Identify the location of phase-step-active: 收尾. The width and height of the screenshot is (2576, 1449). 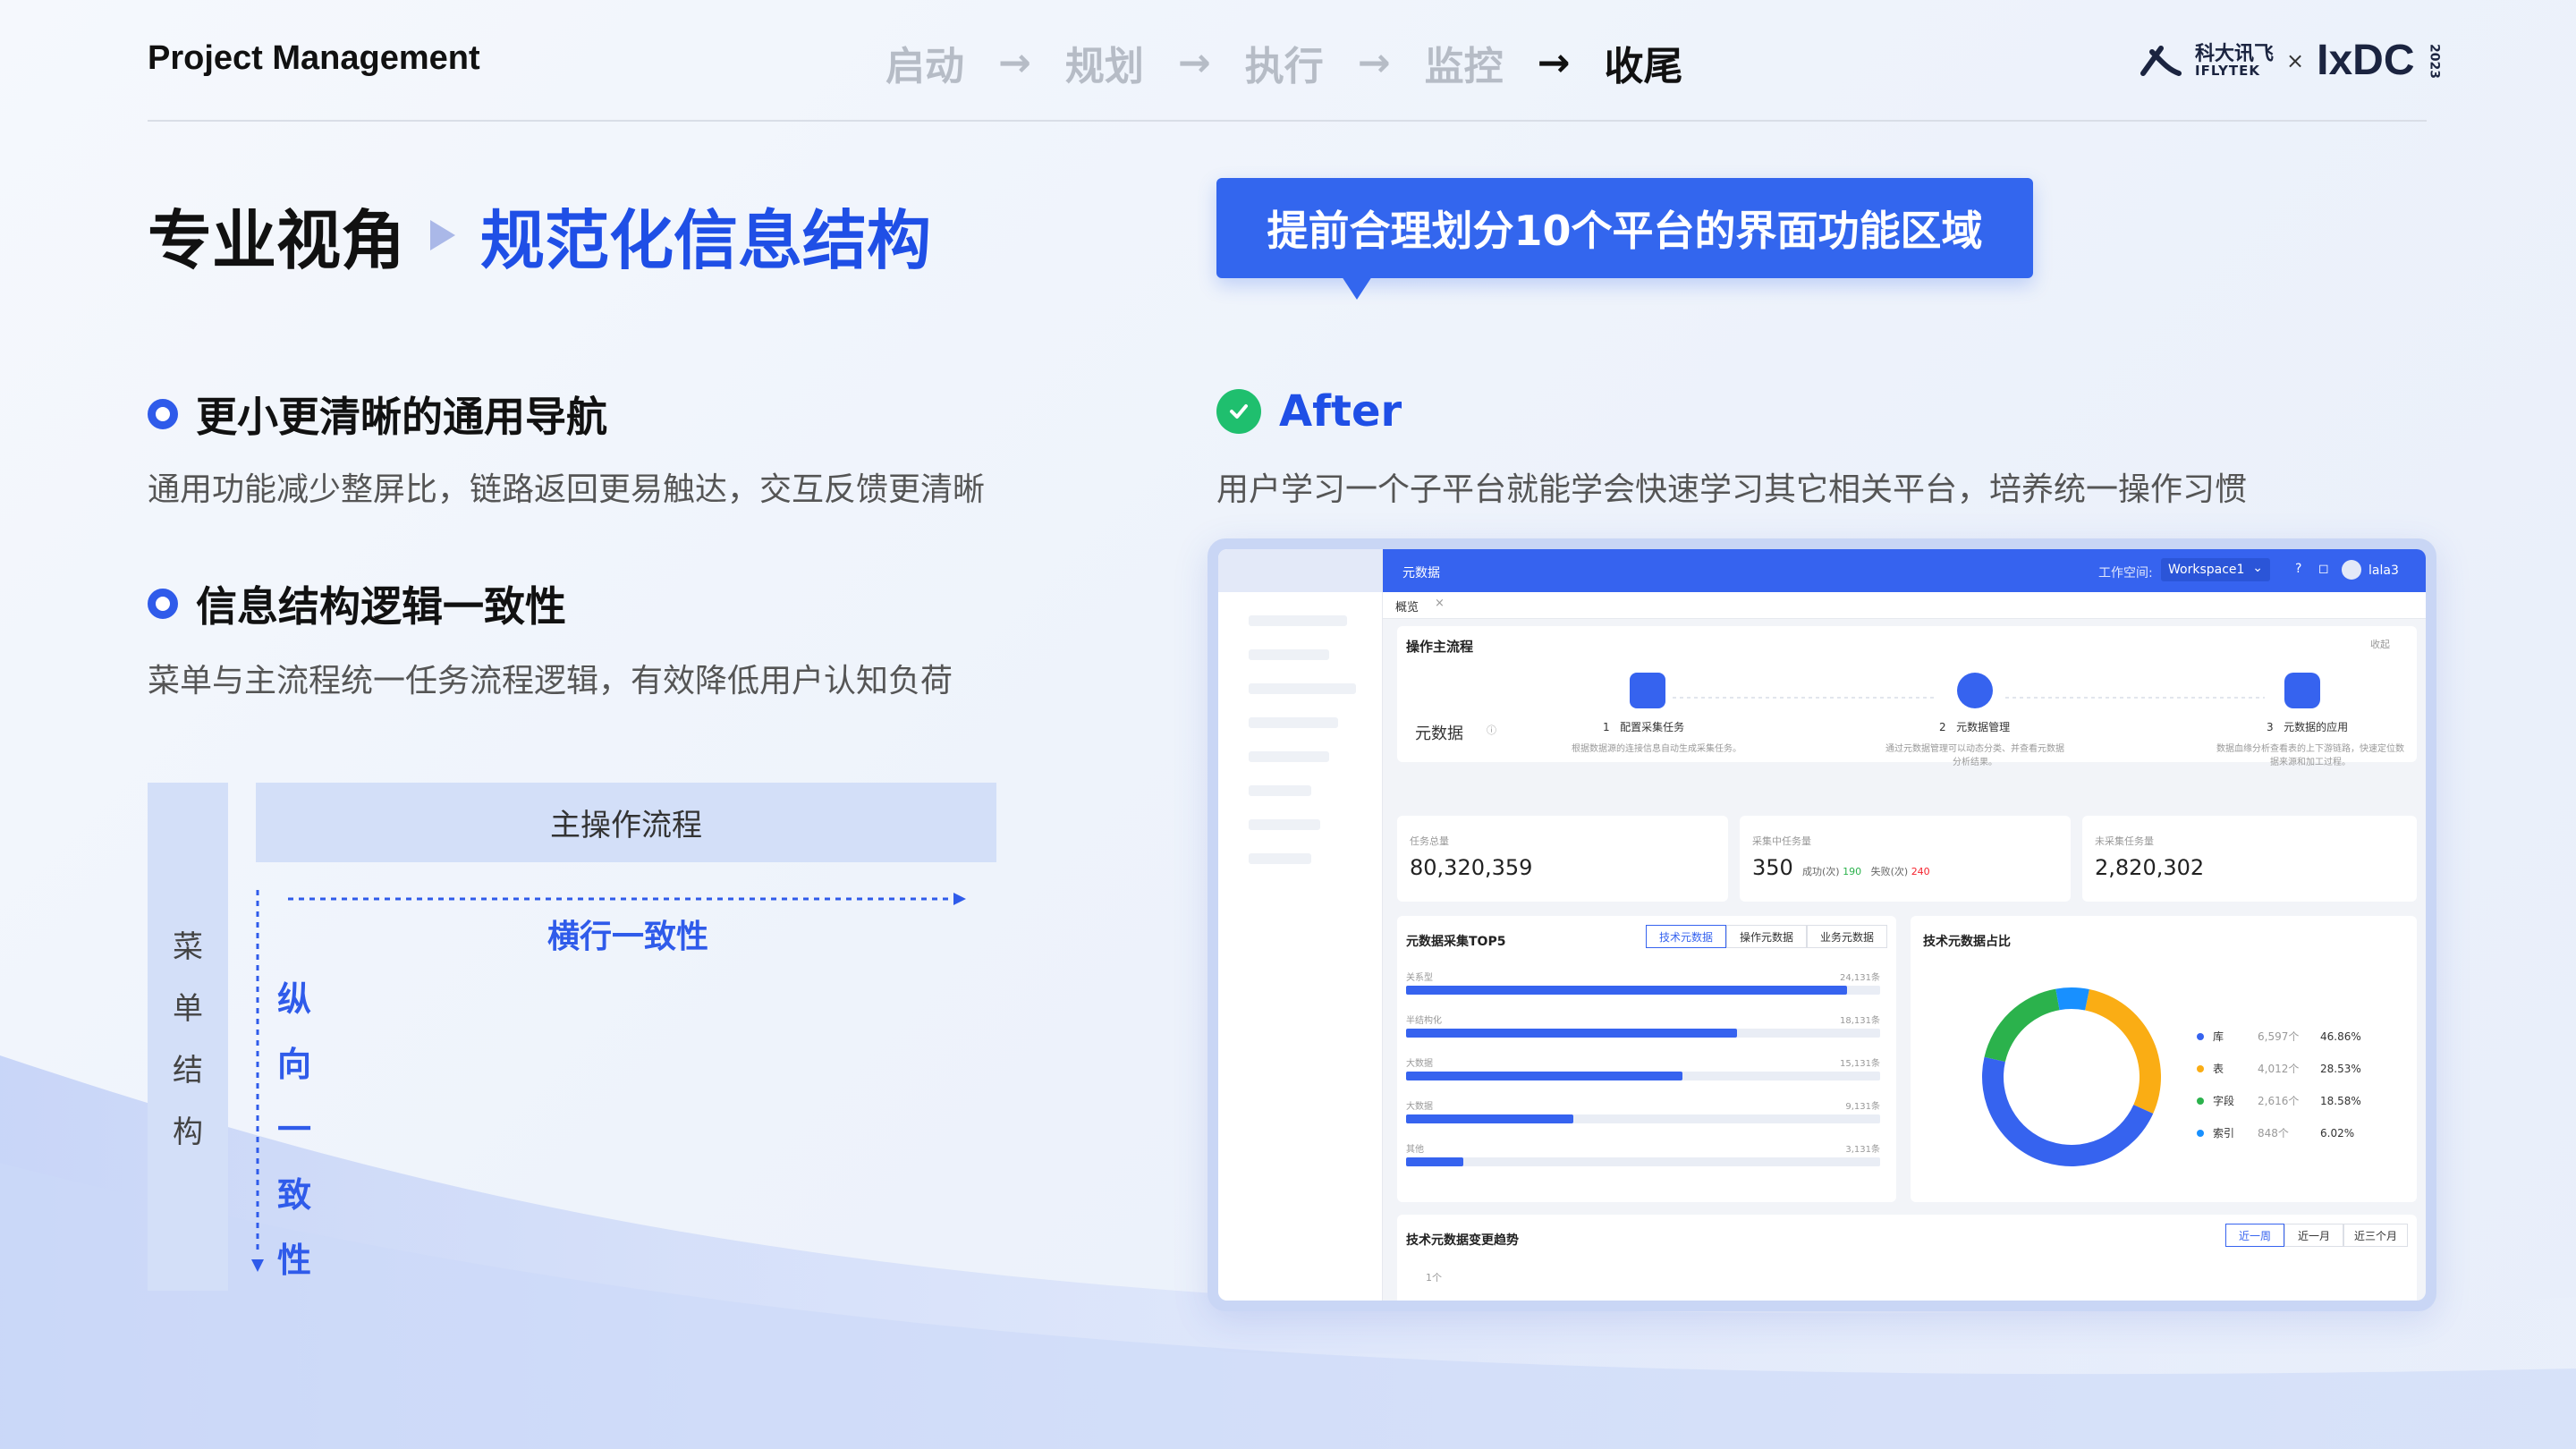
(1643, 66).